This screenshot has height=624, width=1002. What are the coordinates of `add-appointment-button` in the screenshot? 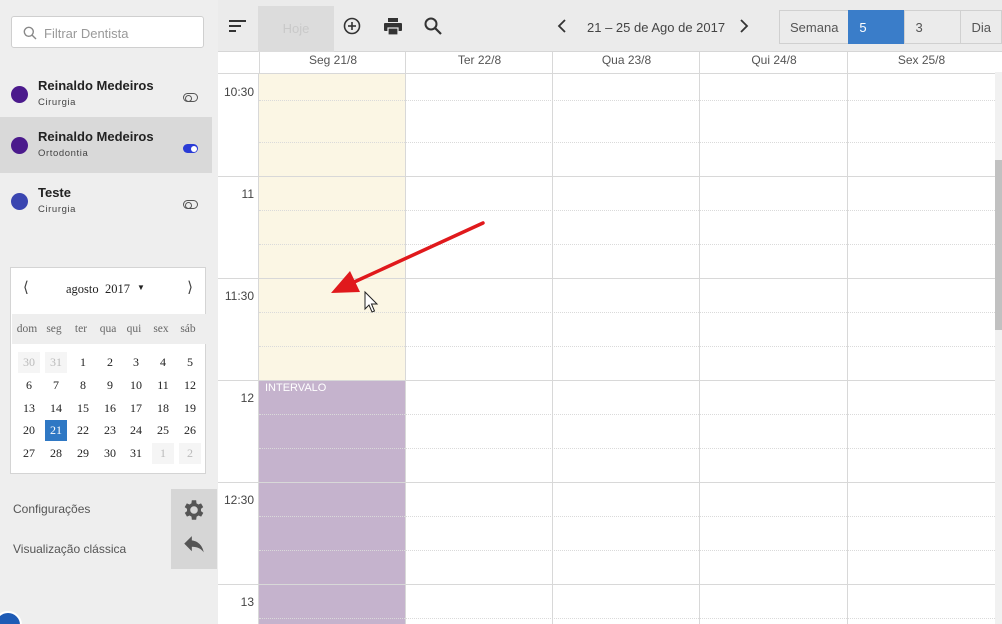 It's located at (352, 26).